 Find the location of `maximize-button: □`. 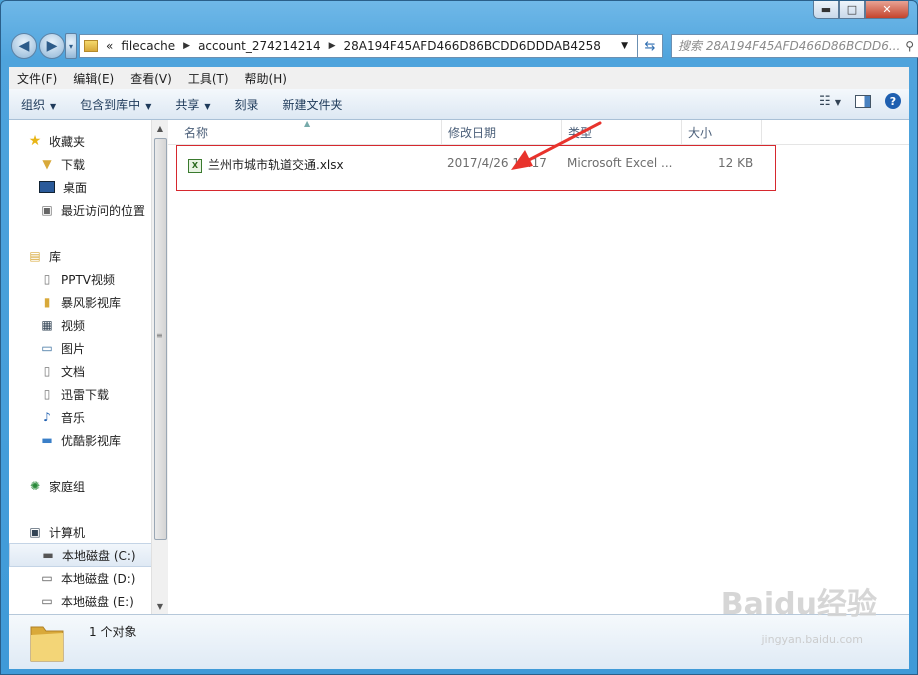

maximize-button: □ is located at coordinates (852, 10).